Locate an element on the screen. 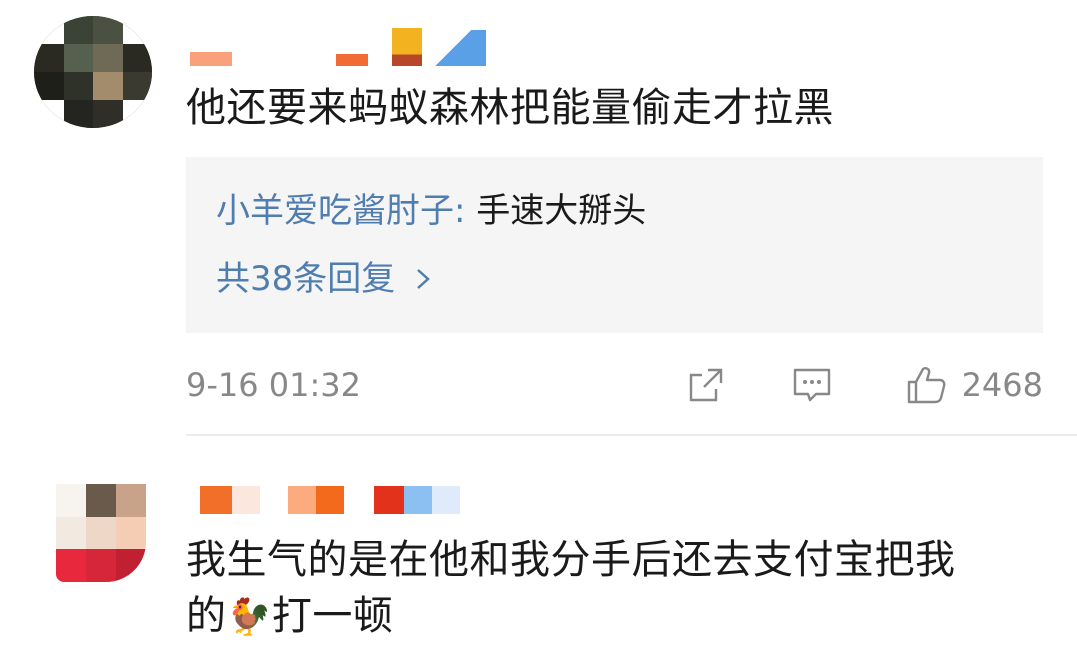 The width and height of the screenshot is (1077, 656). reply-content: 手速大掰头 is located at coordinates (561, 211).